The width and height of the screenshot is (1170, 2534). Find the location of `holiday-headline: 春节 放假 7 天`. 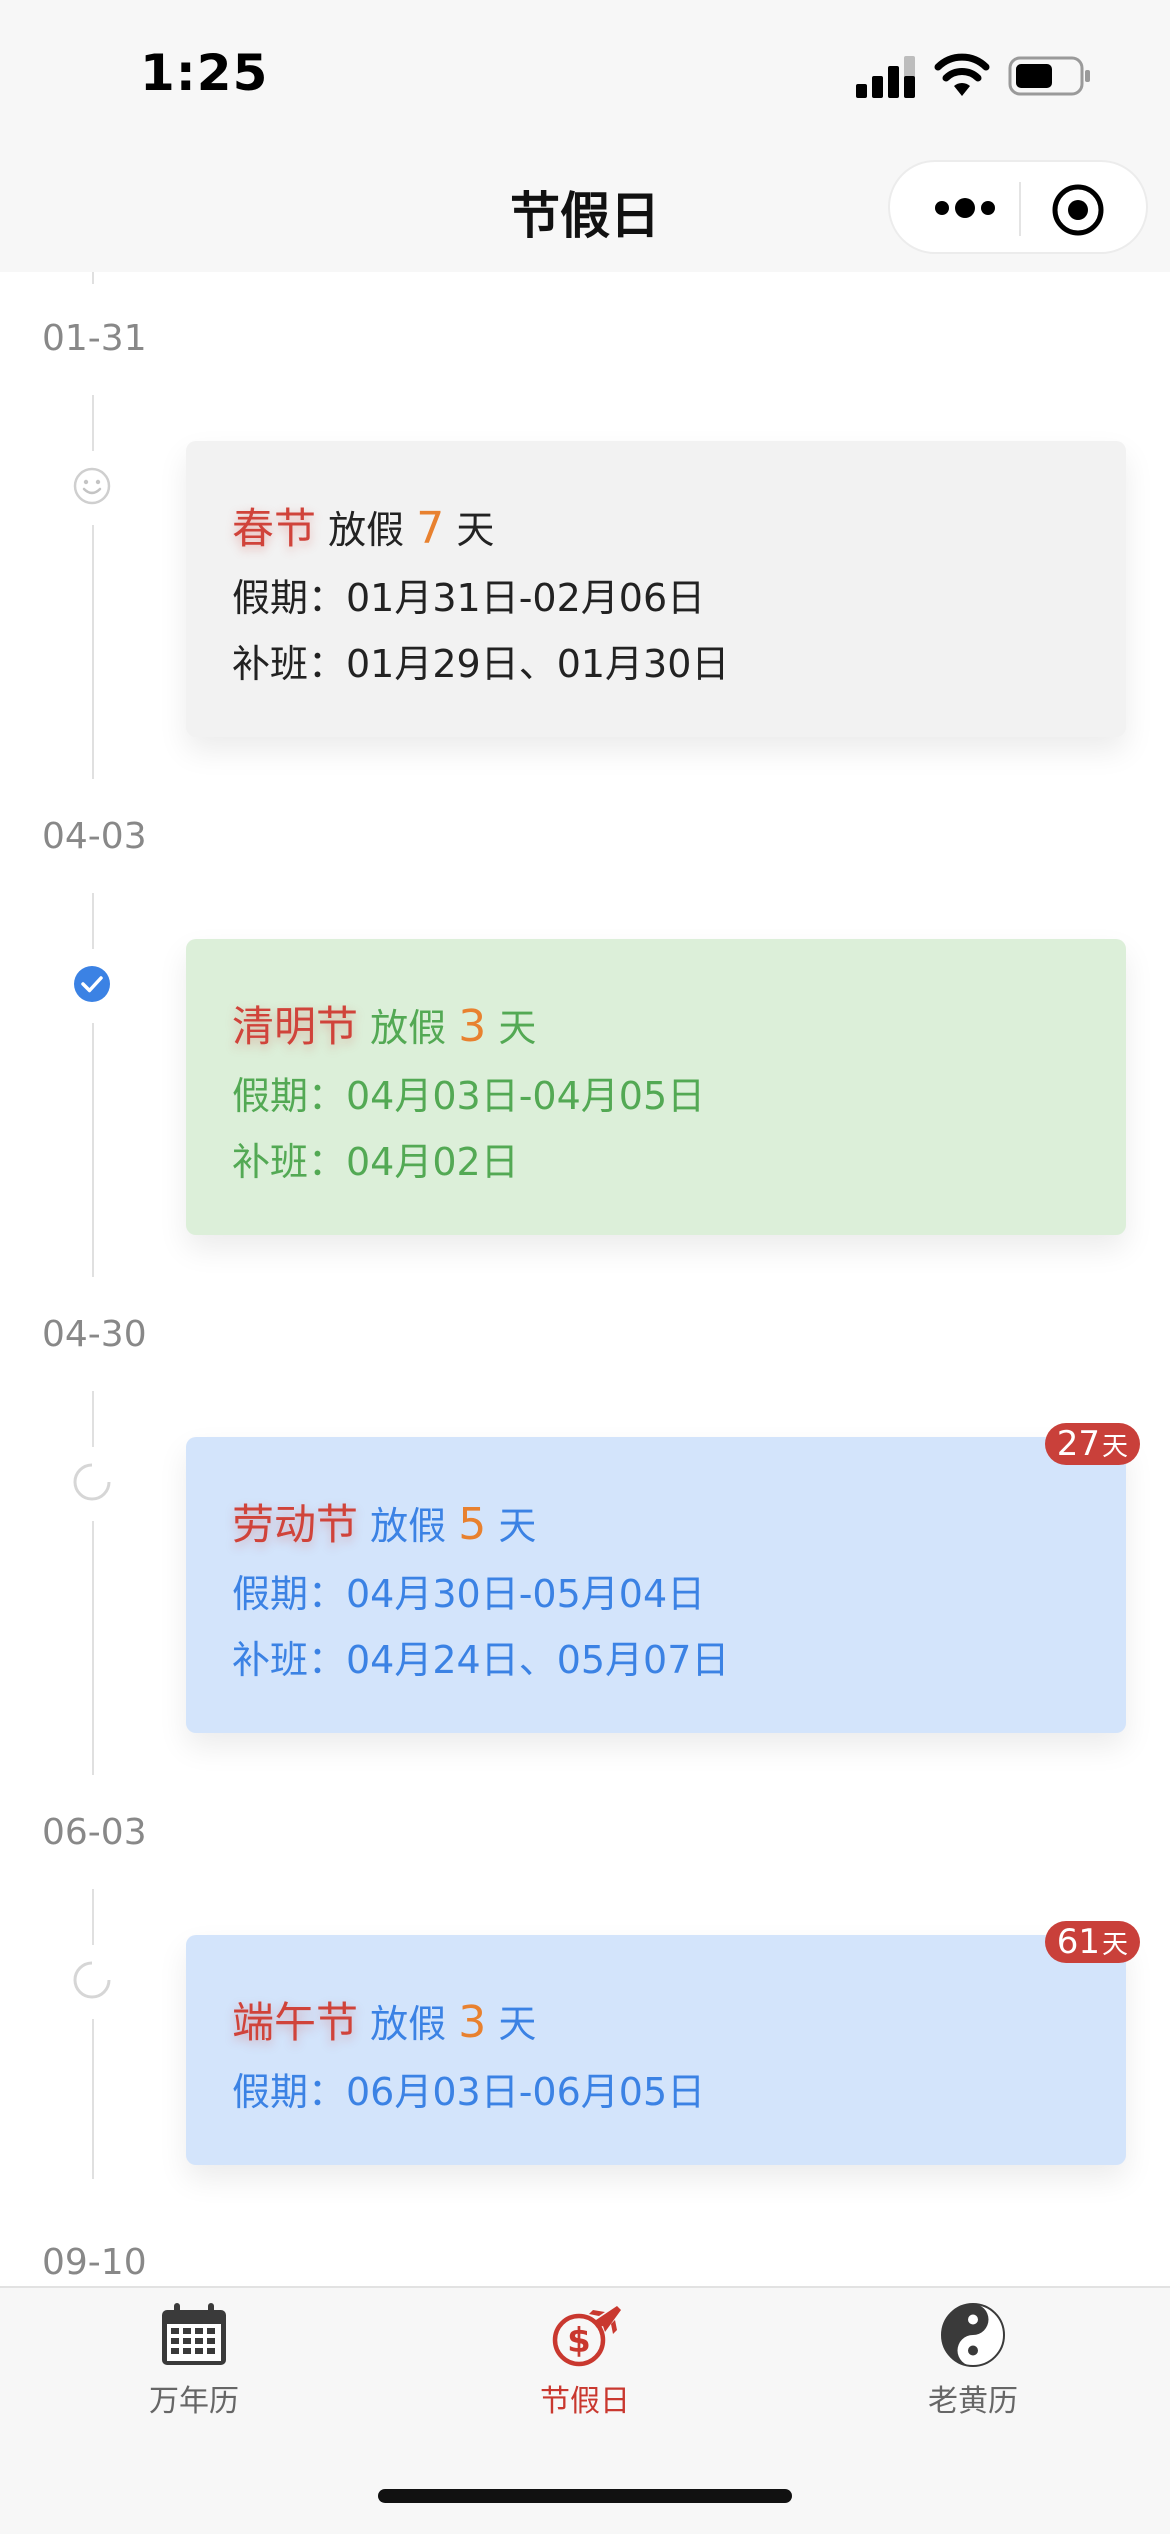

holiday-headline: 春节 放假 7 天 is located at coordinates (363, 525).